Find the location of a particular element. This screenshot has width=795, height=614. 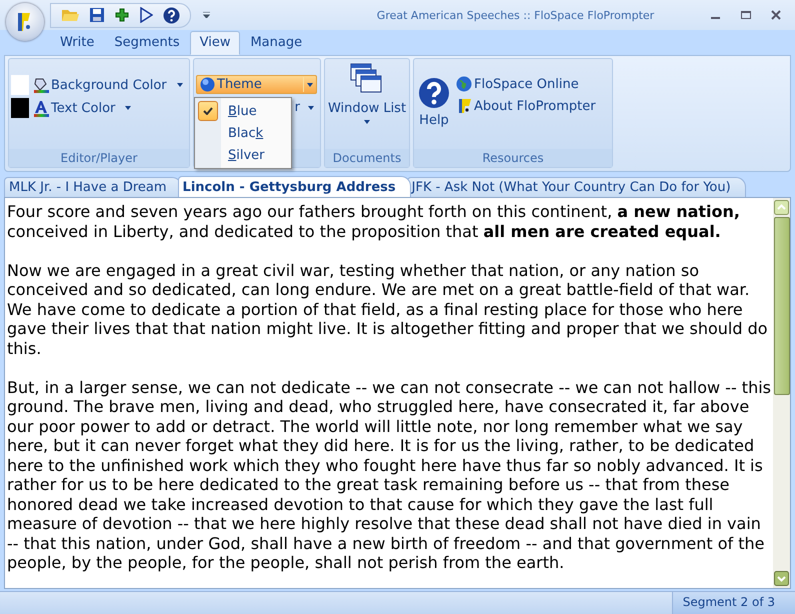

ribbon-tab: Manage is located at coordinates (276, 43).